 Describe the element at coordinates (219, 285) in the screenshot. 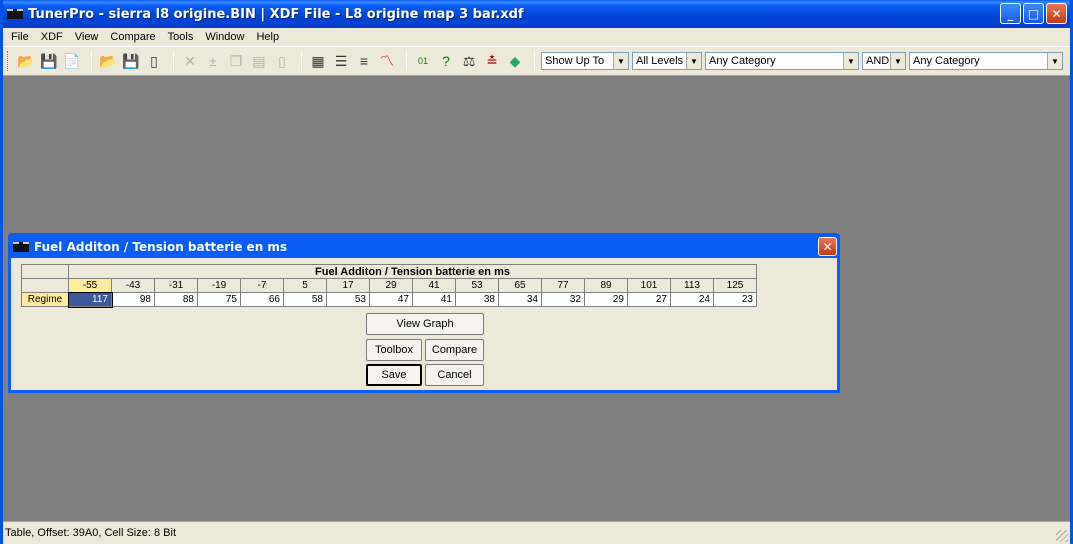

I see `column-header: -19` at that location.